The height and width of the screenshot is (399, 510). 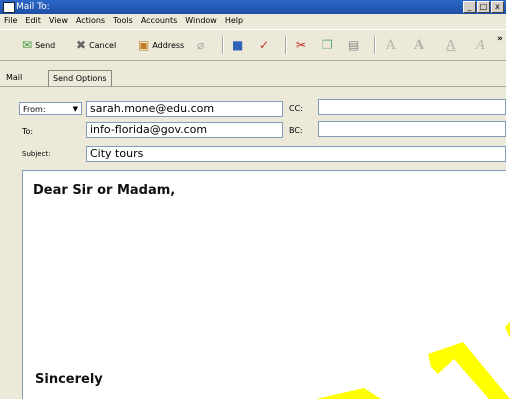 I want to click on message-greeting: Dear Sir or Madam,, so click(x=104, y=190).